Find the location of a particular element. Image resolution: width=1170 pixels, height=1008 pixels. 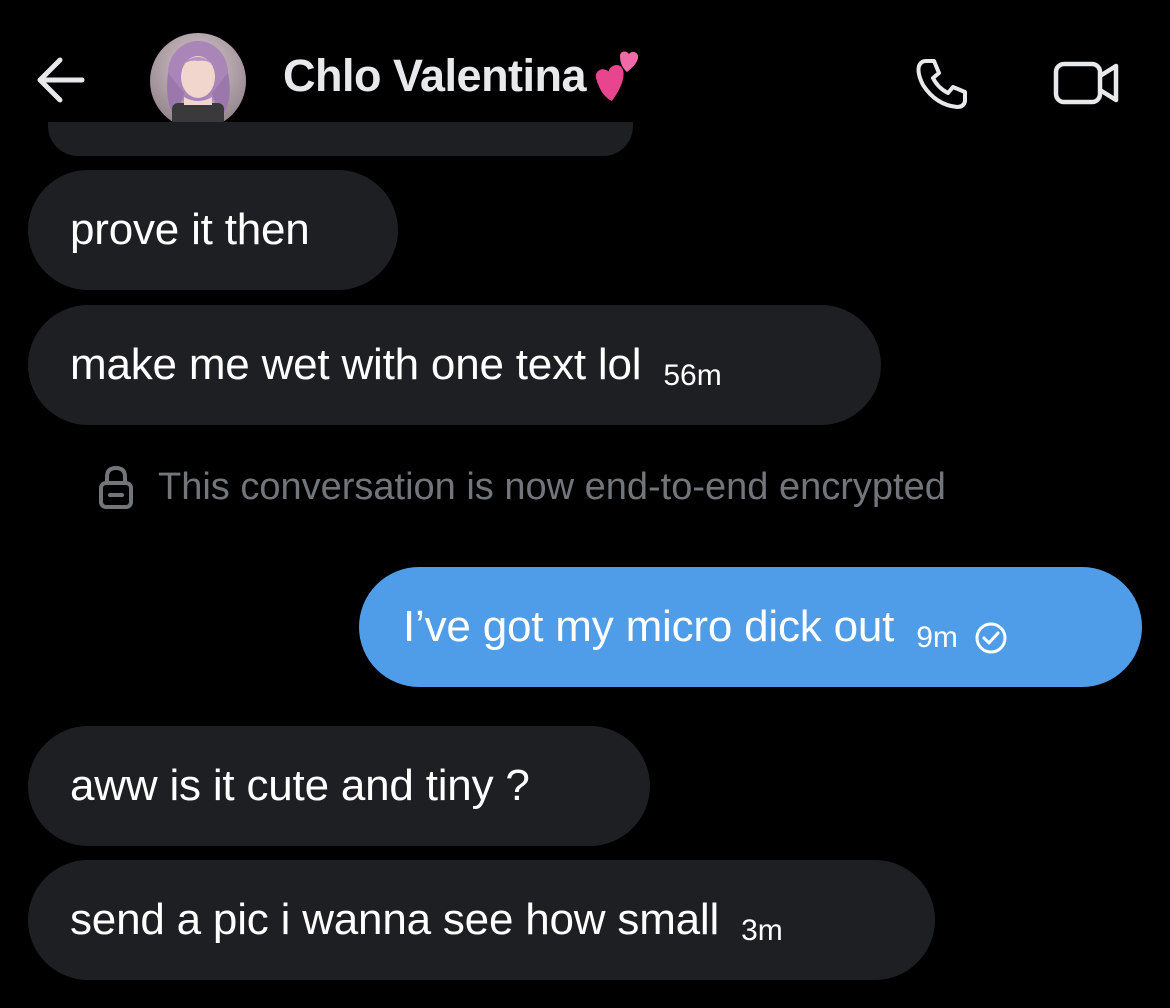

message-timestamp: 3m is located at coordinates (762, 930).